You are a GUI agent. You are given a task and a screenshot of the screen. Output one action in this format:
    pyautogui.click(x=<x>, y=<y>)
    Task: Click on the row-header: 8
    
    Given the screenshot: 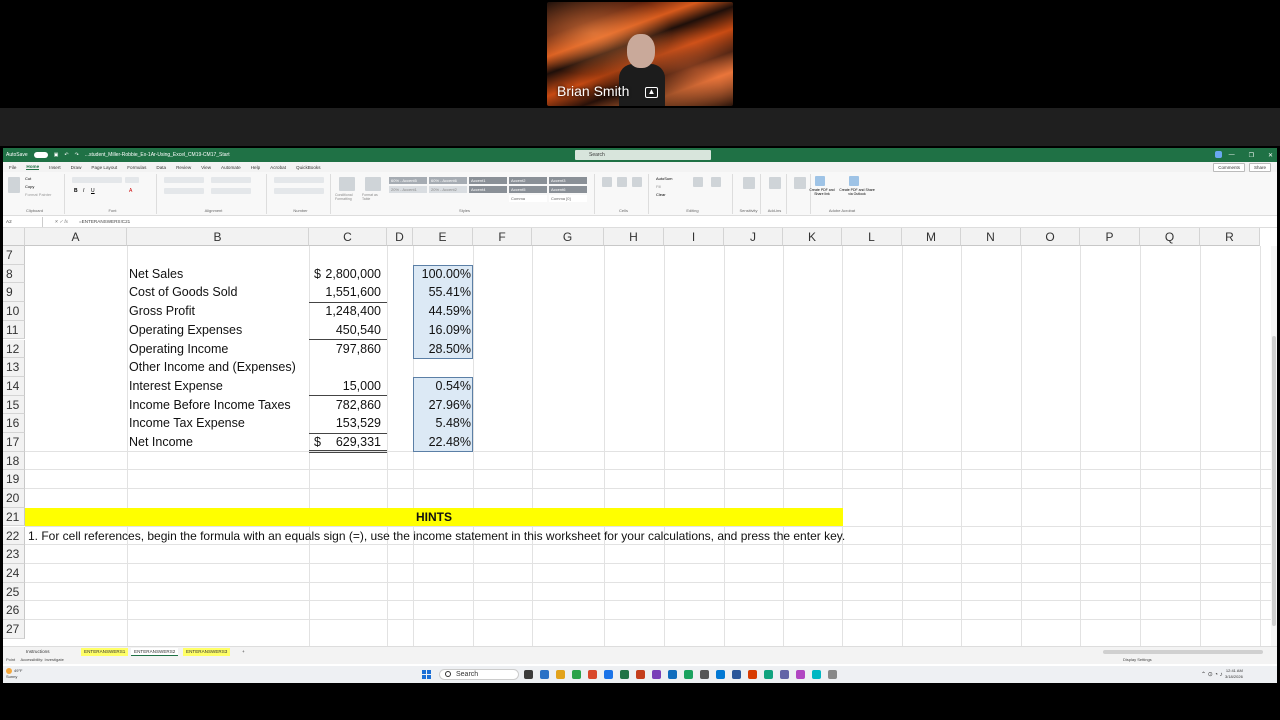 What is the action you would take?
    pyautogui.click(x=14, y=274)
    